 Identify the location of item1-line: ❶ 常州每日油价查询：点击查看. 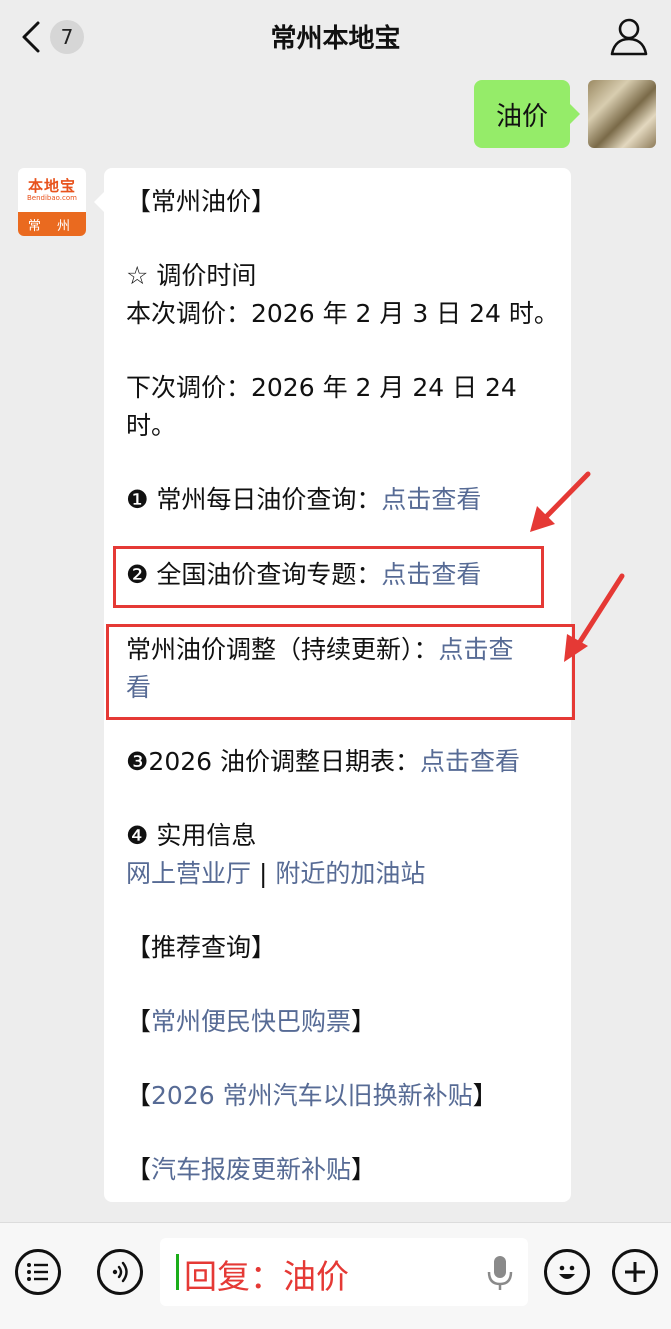
(303, 500).